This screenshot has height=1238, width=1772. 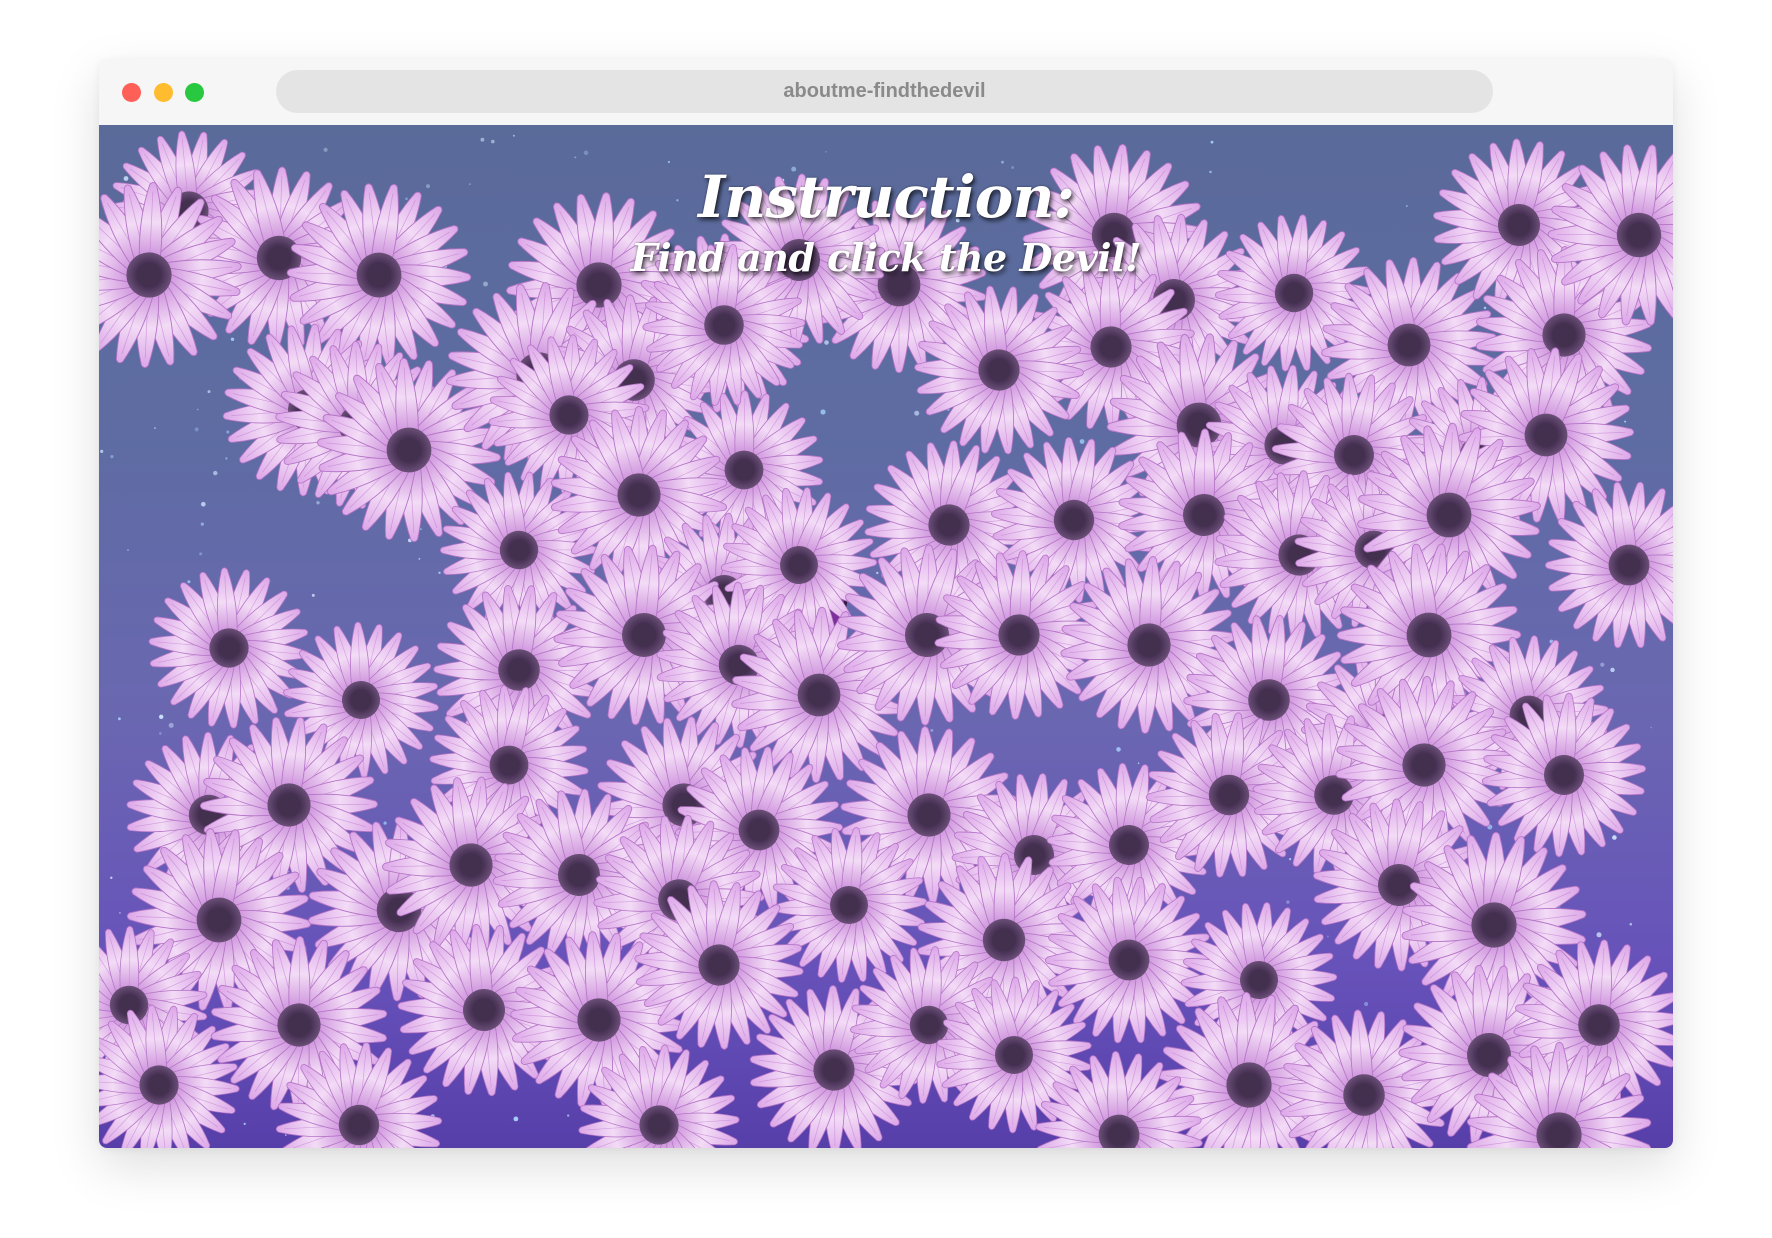 What do you see at coordinates (194, 92) in the screenshot?
I see `maximize-window-button` at bounding box center [194, 92].